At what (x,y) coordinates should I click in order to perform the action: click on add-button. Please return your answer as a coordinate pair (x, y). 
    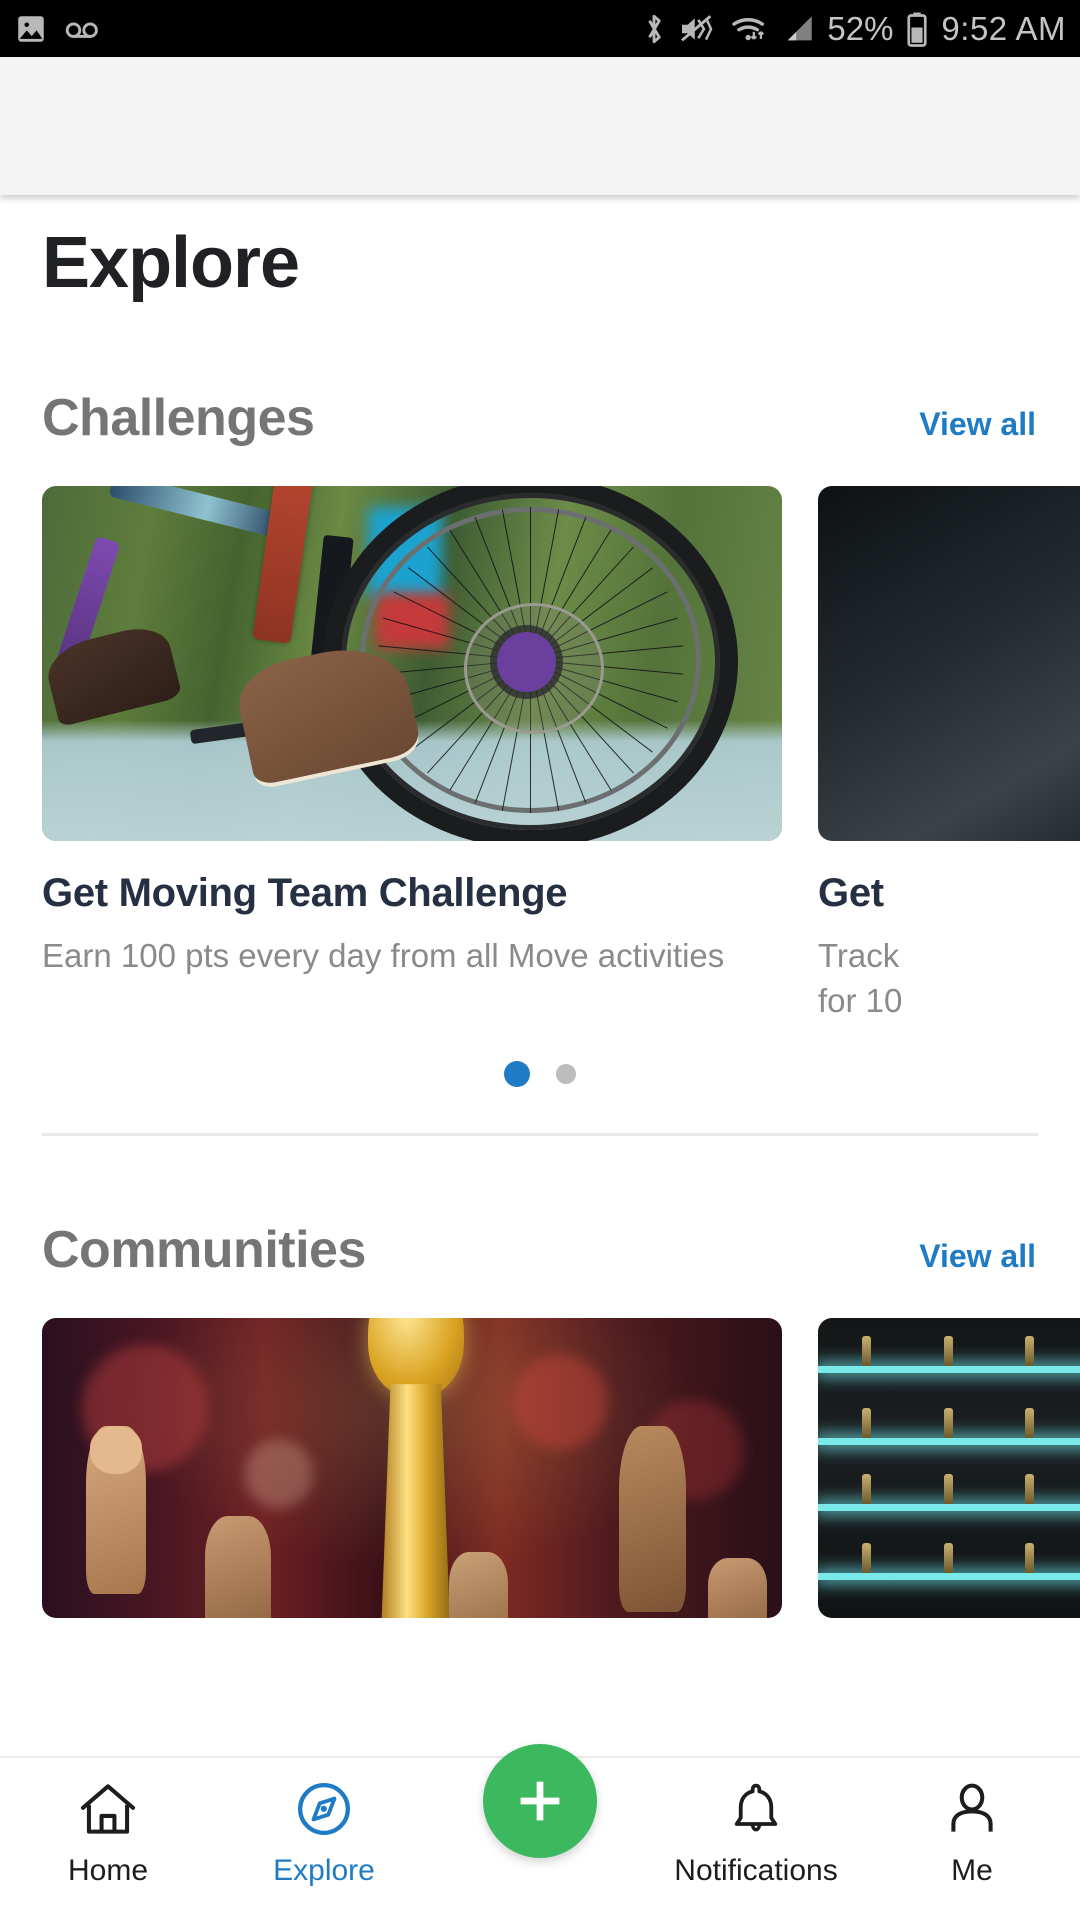
    Looking at the image, I should click on (540, 1801).